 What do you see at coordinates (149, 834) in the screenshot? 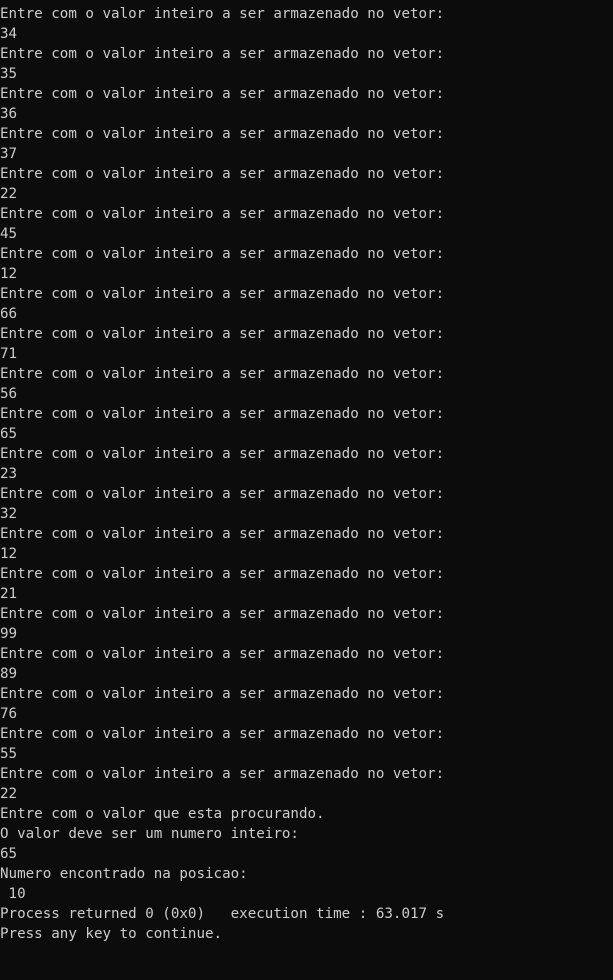
I see `console-output-line: O valor deve ser um numero inteiro:` at bounding box center [149, 834].